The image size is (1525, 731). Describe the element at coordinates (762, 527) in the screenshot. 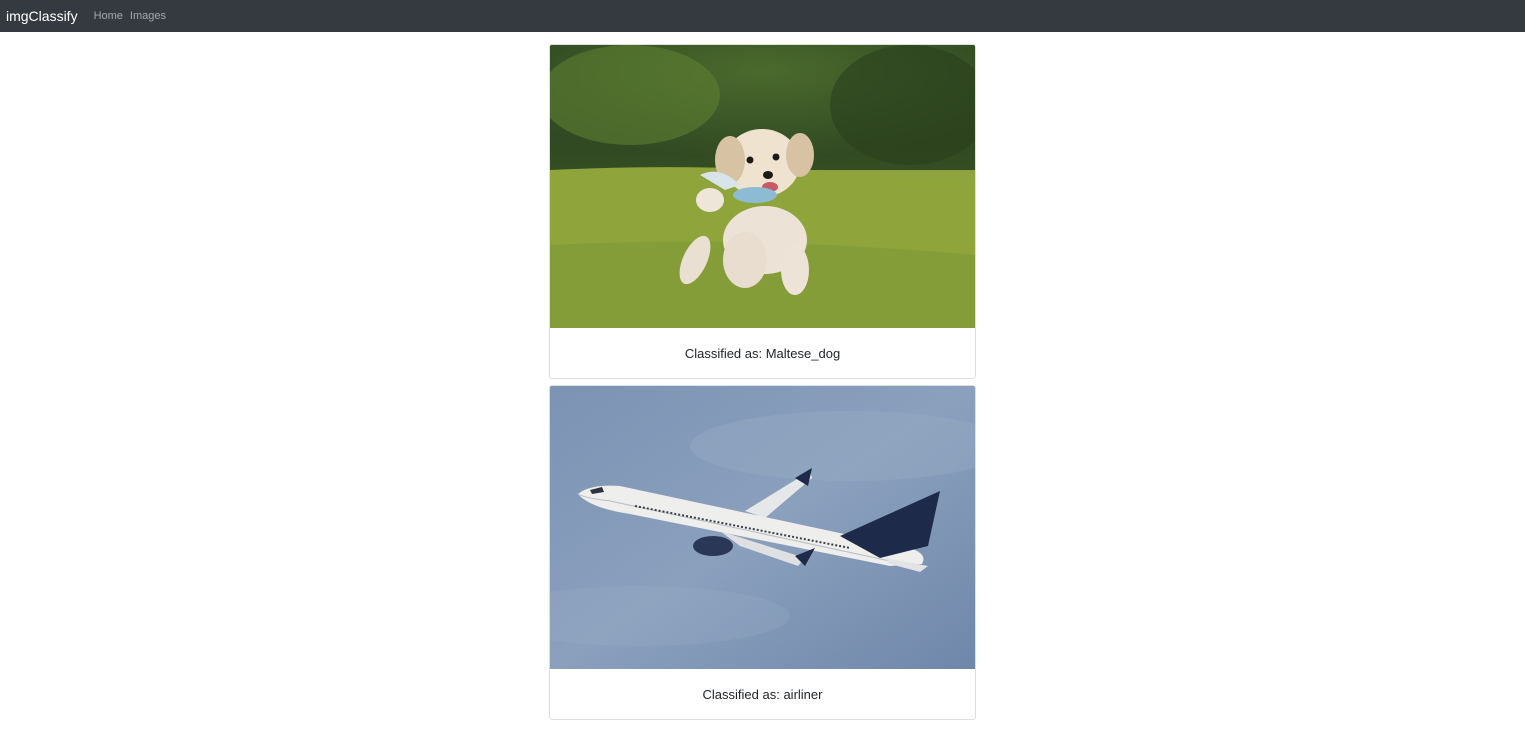

I see `airplane-image` at that location.